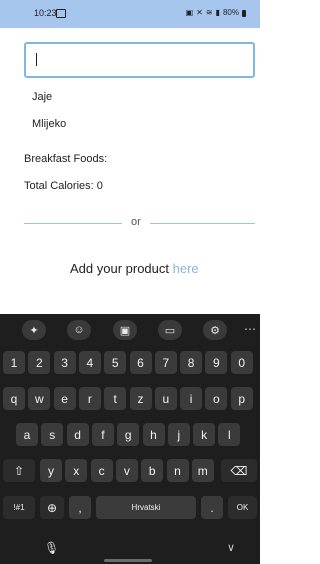 The image size is (320, 564). Describe the element at coordinates (146, 507) in the screenshot. I see `space-key: Hrvatski` at that location.